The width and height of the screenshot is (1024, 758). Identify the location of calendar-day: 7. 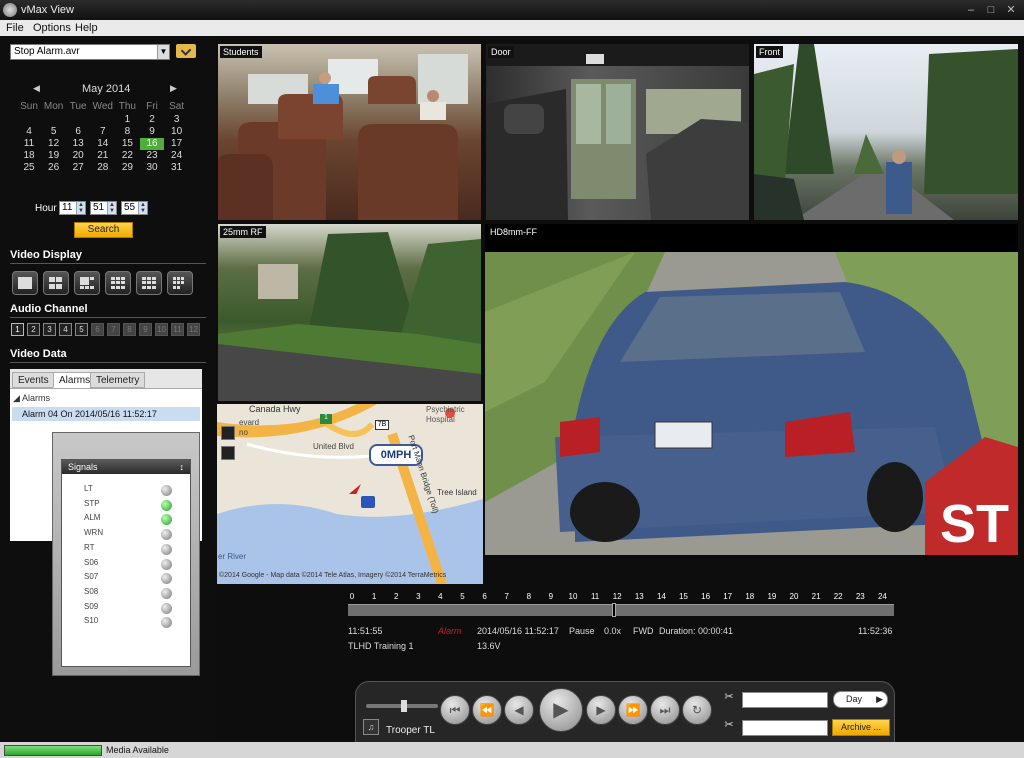
(103, 132).